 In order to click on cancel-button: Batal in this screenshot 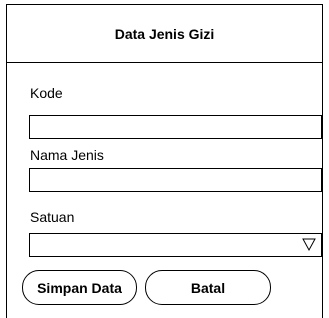, I will do `click(208, 287)`.